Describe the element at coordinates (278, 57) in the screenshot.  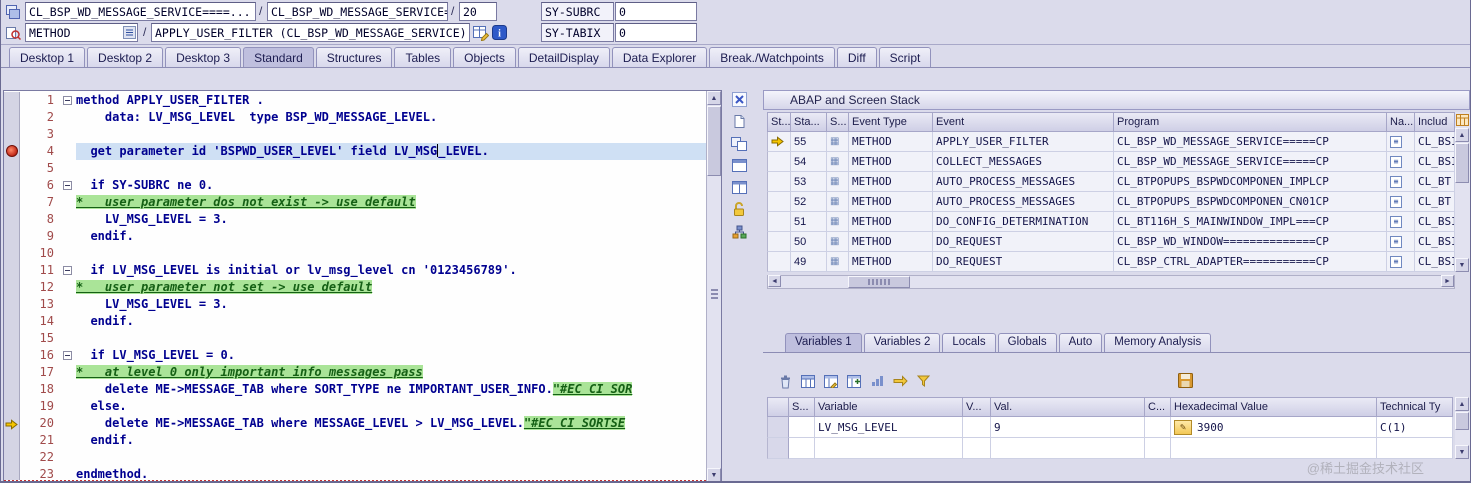
I see `tab-standard: Standard` at that location.